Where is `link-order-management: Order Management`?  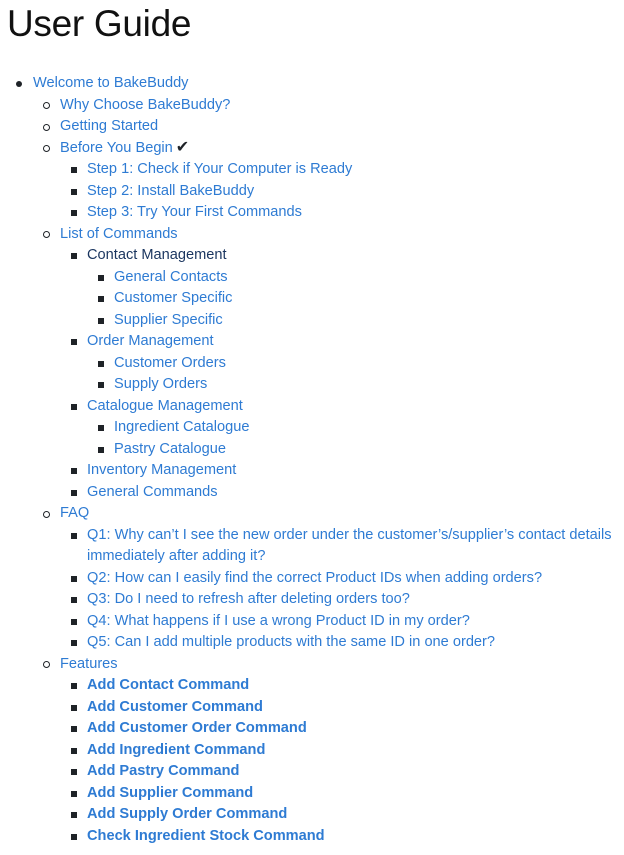
link-order-management: Order Management is located at coordinates (150, 341).